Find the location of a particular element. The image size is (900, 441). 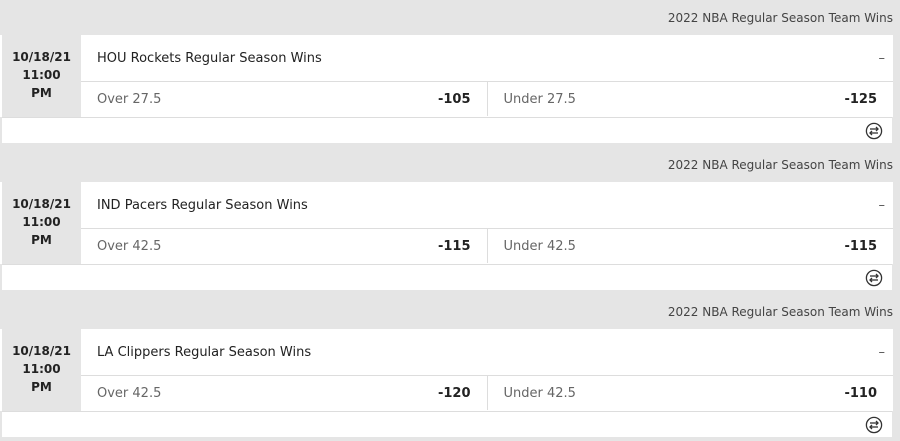

market-title-row: LA Clippers Regular Season Wins – is located at coordinates (487, 352).